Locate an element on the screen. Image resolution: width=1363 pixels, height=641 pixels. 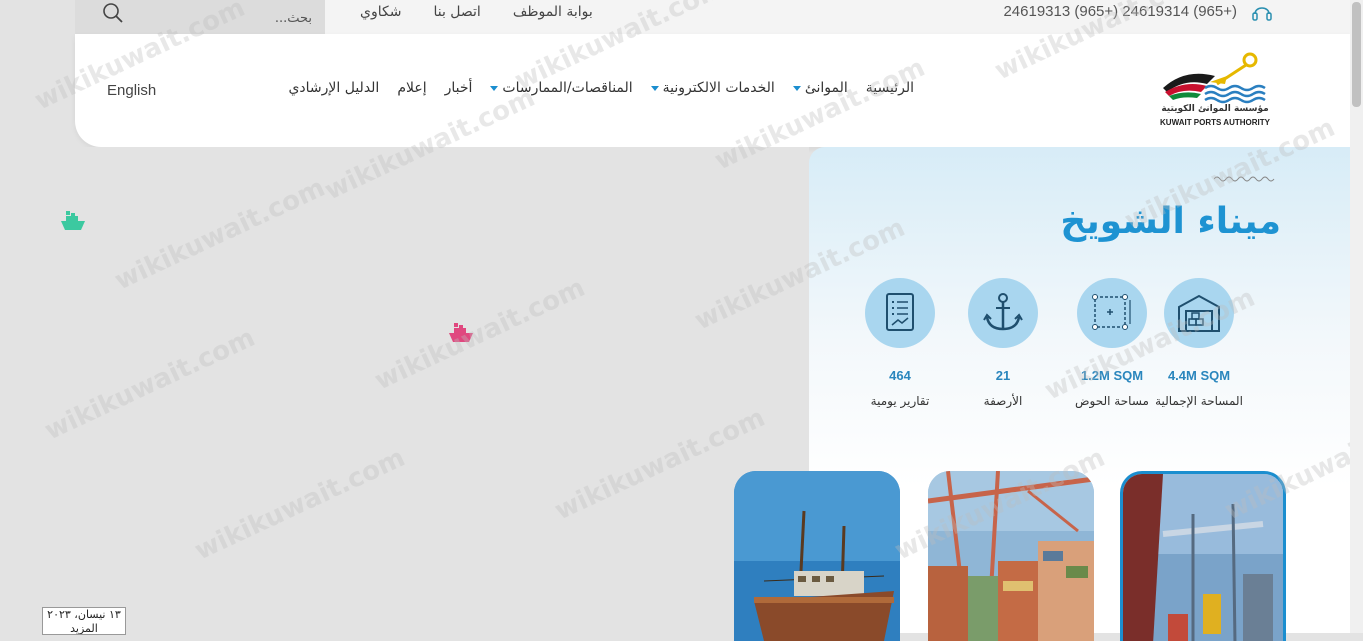
stat-value: 464 is located at coordinates (900, 375).